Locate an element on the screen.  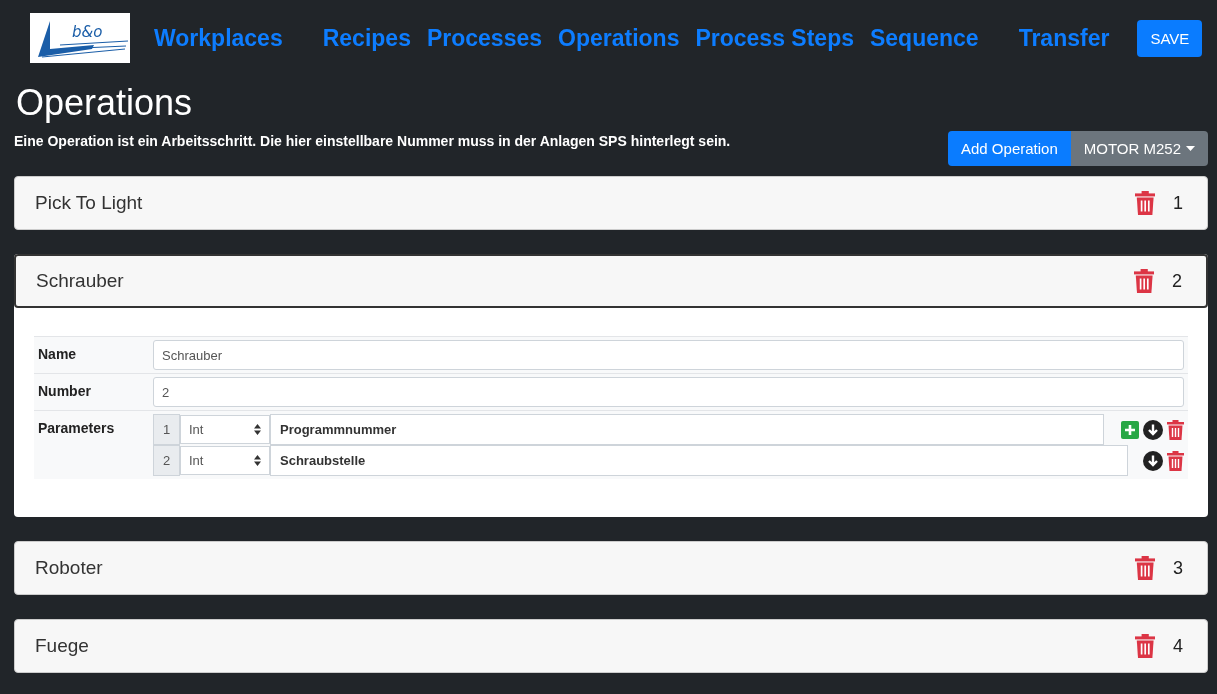
nav-link: Recipes is located at coordinates (366, 38).